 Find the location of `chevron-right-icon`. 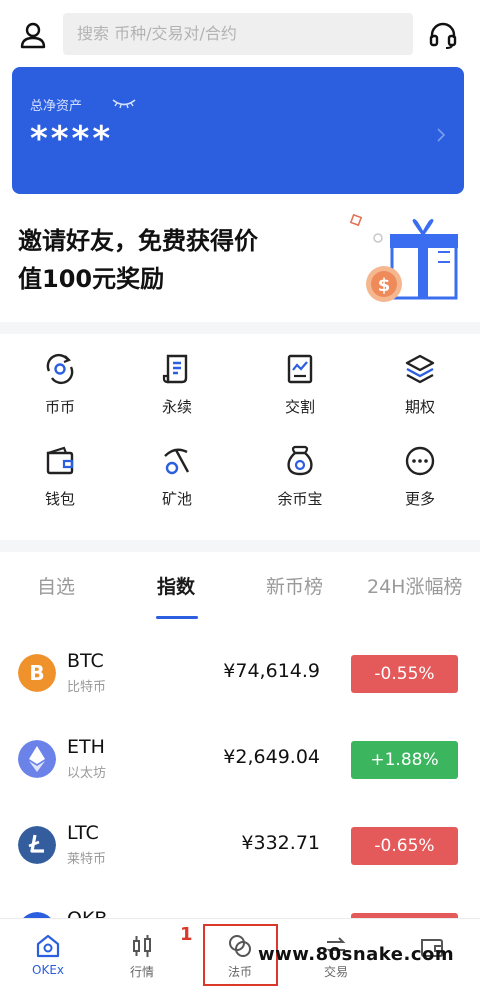

chevron-right-icon is located at coordinates (441, 135).